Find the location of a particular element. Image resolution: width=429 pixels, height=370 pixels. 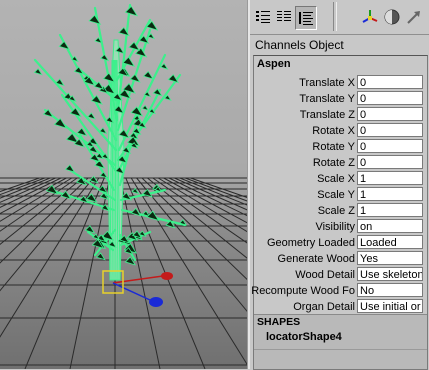

attribute-label: Translate X is located at coordinates (327, 83).